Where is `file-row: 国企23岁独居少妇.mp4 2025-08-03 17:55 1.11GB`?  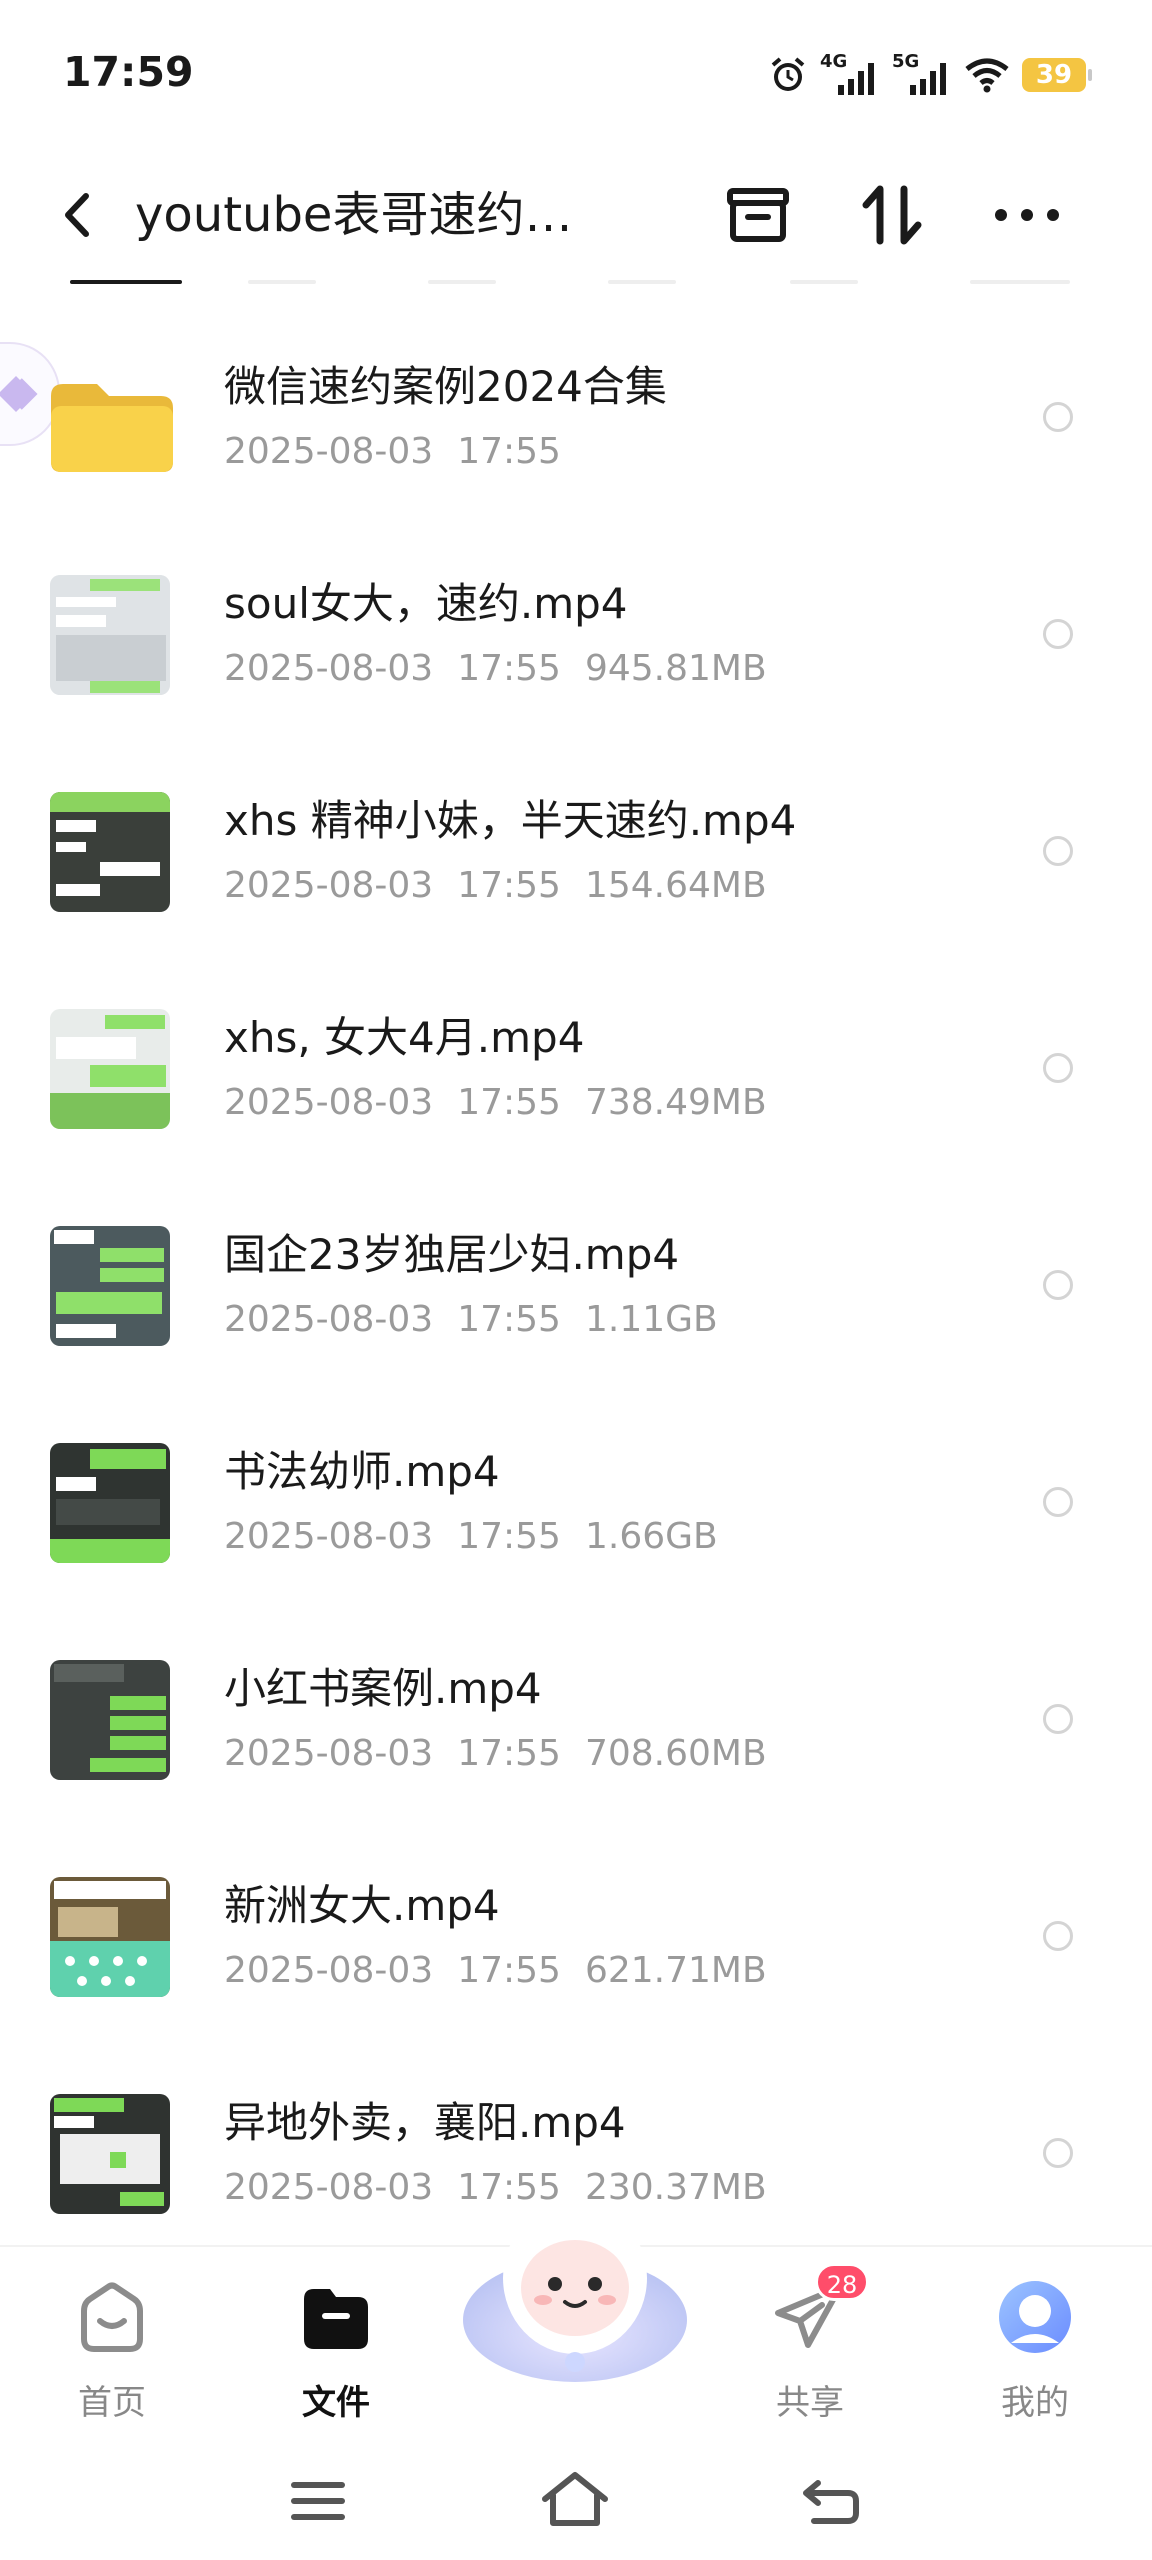
file-row: 国企23岁独居少妇.mp4 2025-08-03 17:55 1.11GB is located at coordinates (576, 1286).